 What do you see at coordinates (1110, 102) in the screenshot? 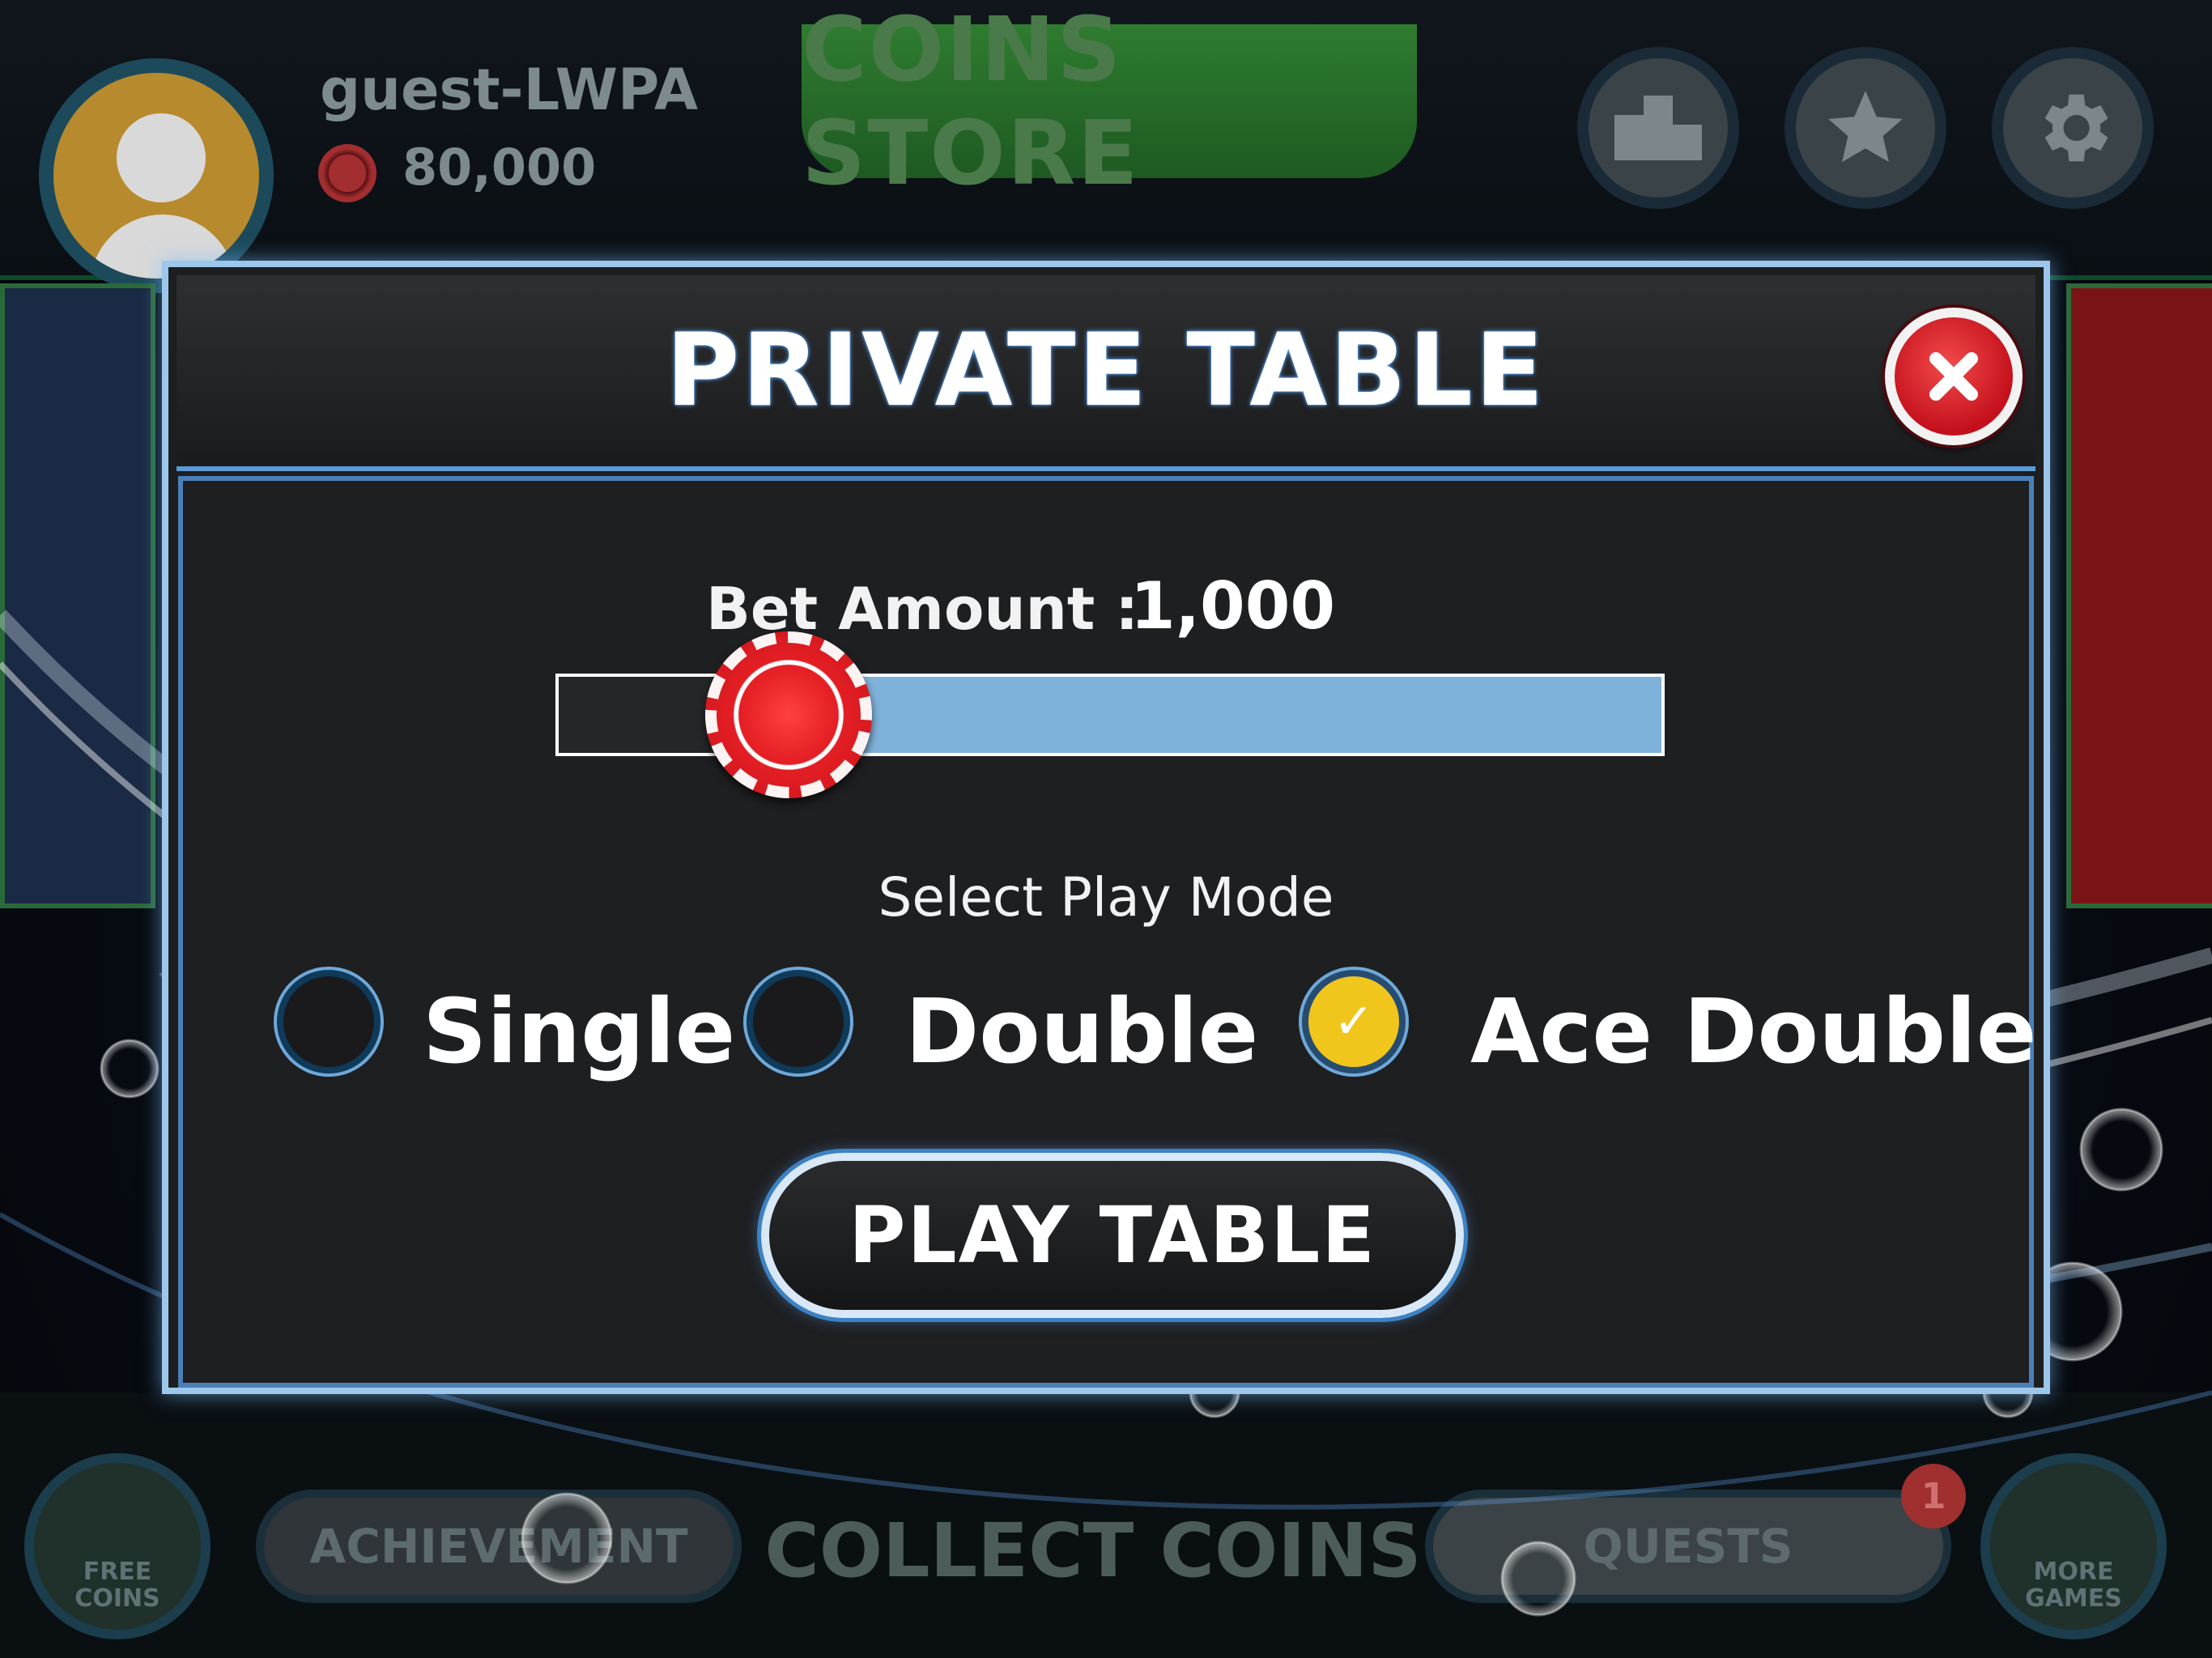
I see `coins-store-button: COINS STORE` at bounding box center [1110, 102].